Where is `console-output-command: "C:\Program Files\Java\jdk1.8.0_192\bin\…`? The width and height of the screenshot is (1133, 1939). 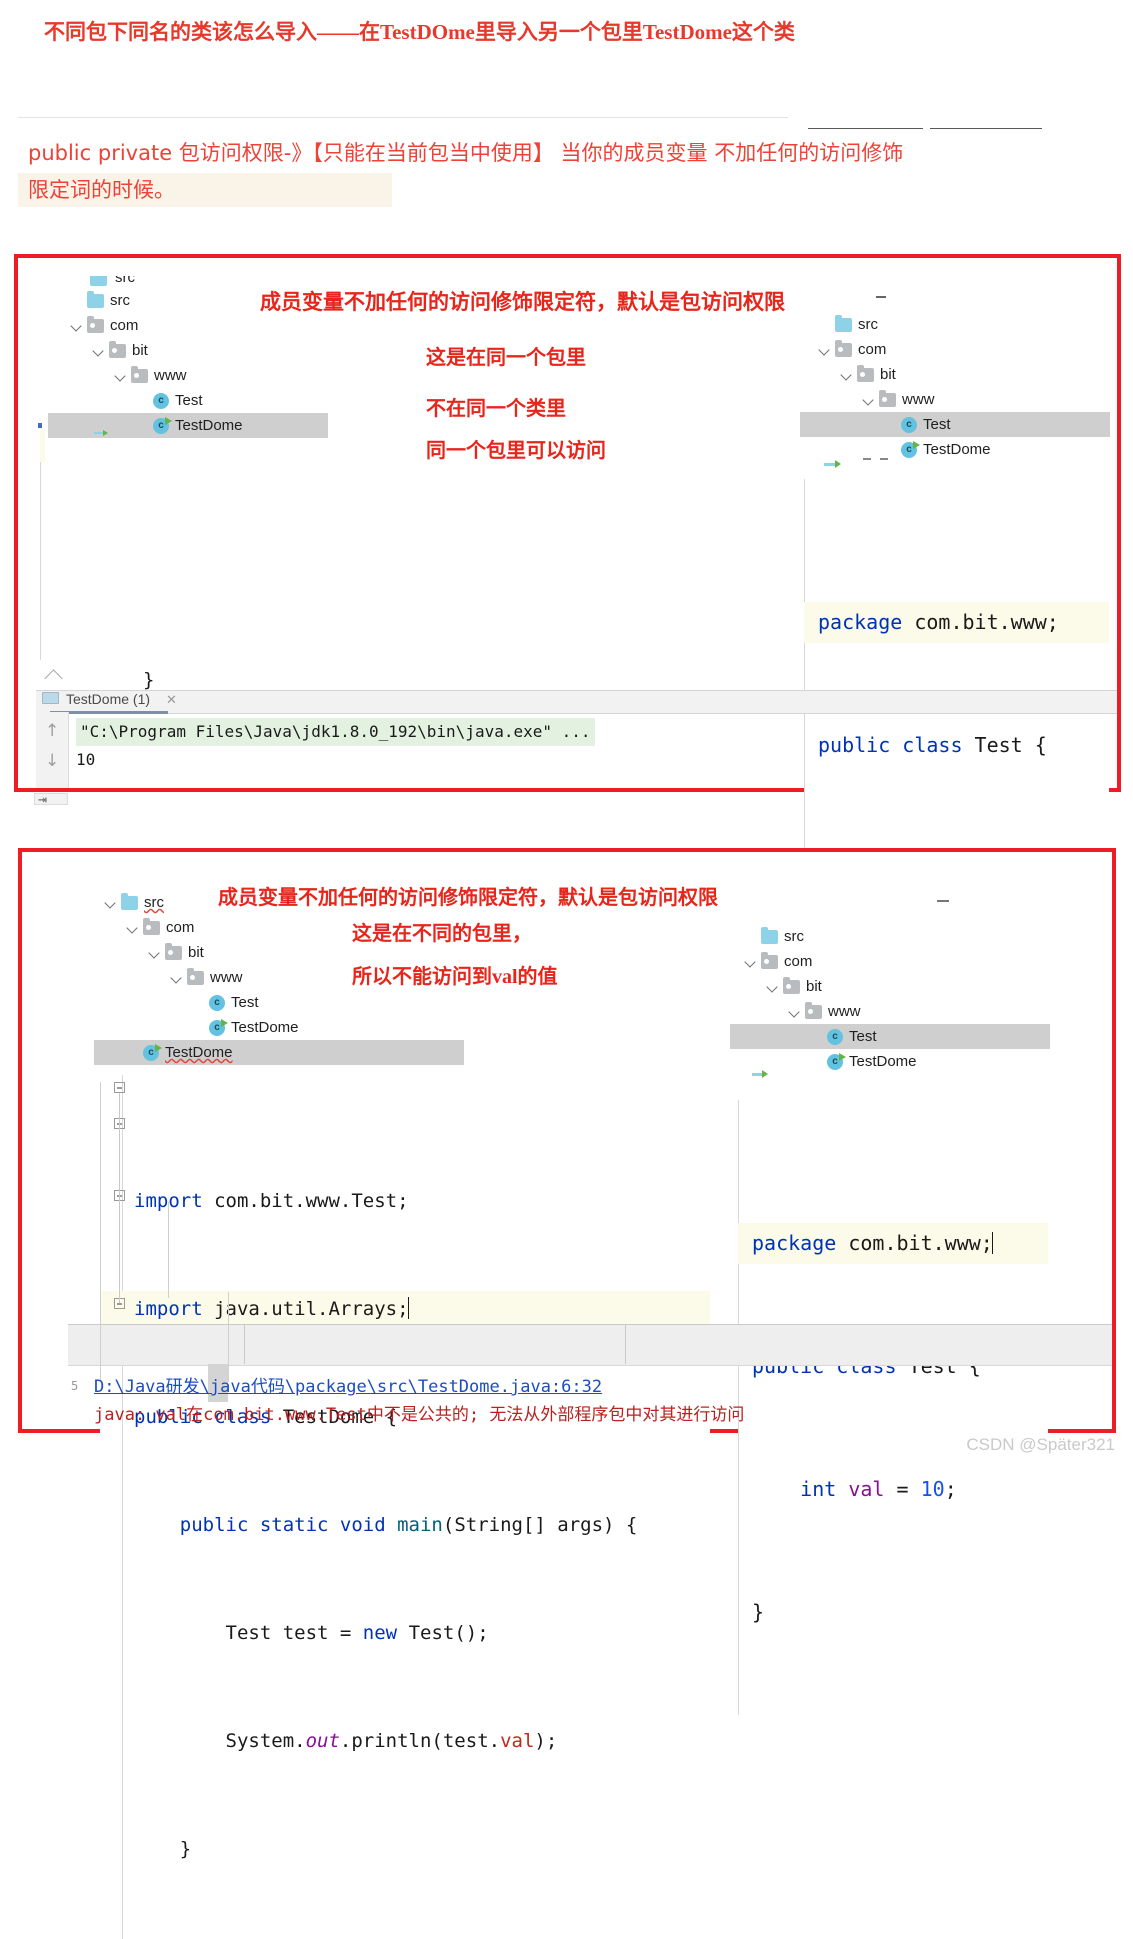 console-output-command: "C:\Program Files\Java\jdk1.8.0_192\bin\… is located at coordinates (335, 732).